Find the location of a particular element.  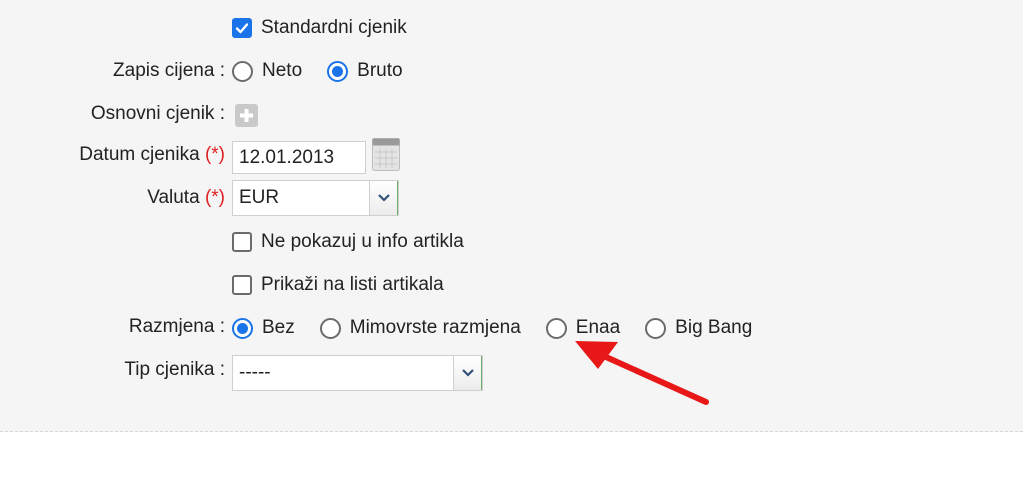

razmjena-radio-group: Bez Mimovrste razmjena Enaa Big Bang is located at coordinates (504, 328).